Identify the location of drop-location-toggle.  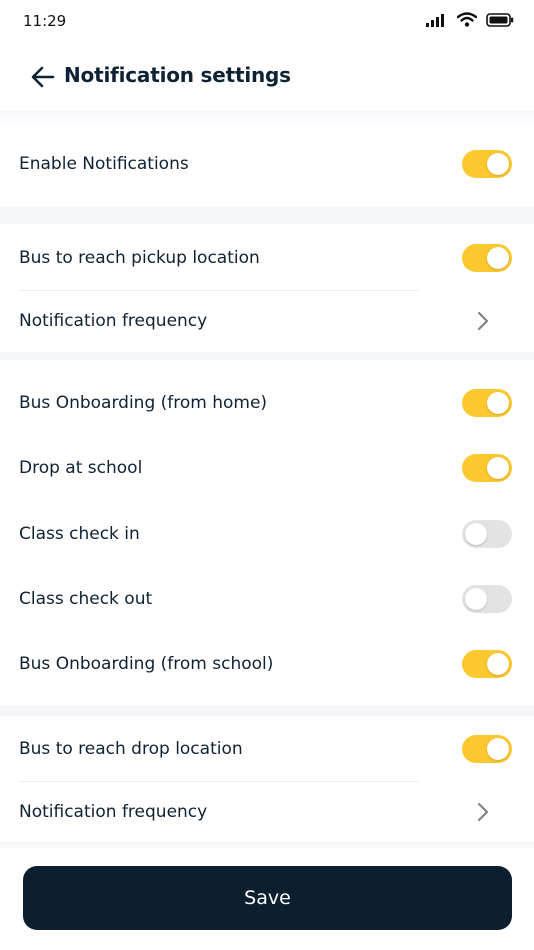
(487, 749).